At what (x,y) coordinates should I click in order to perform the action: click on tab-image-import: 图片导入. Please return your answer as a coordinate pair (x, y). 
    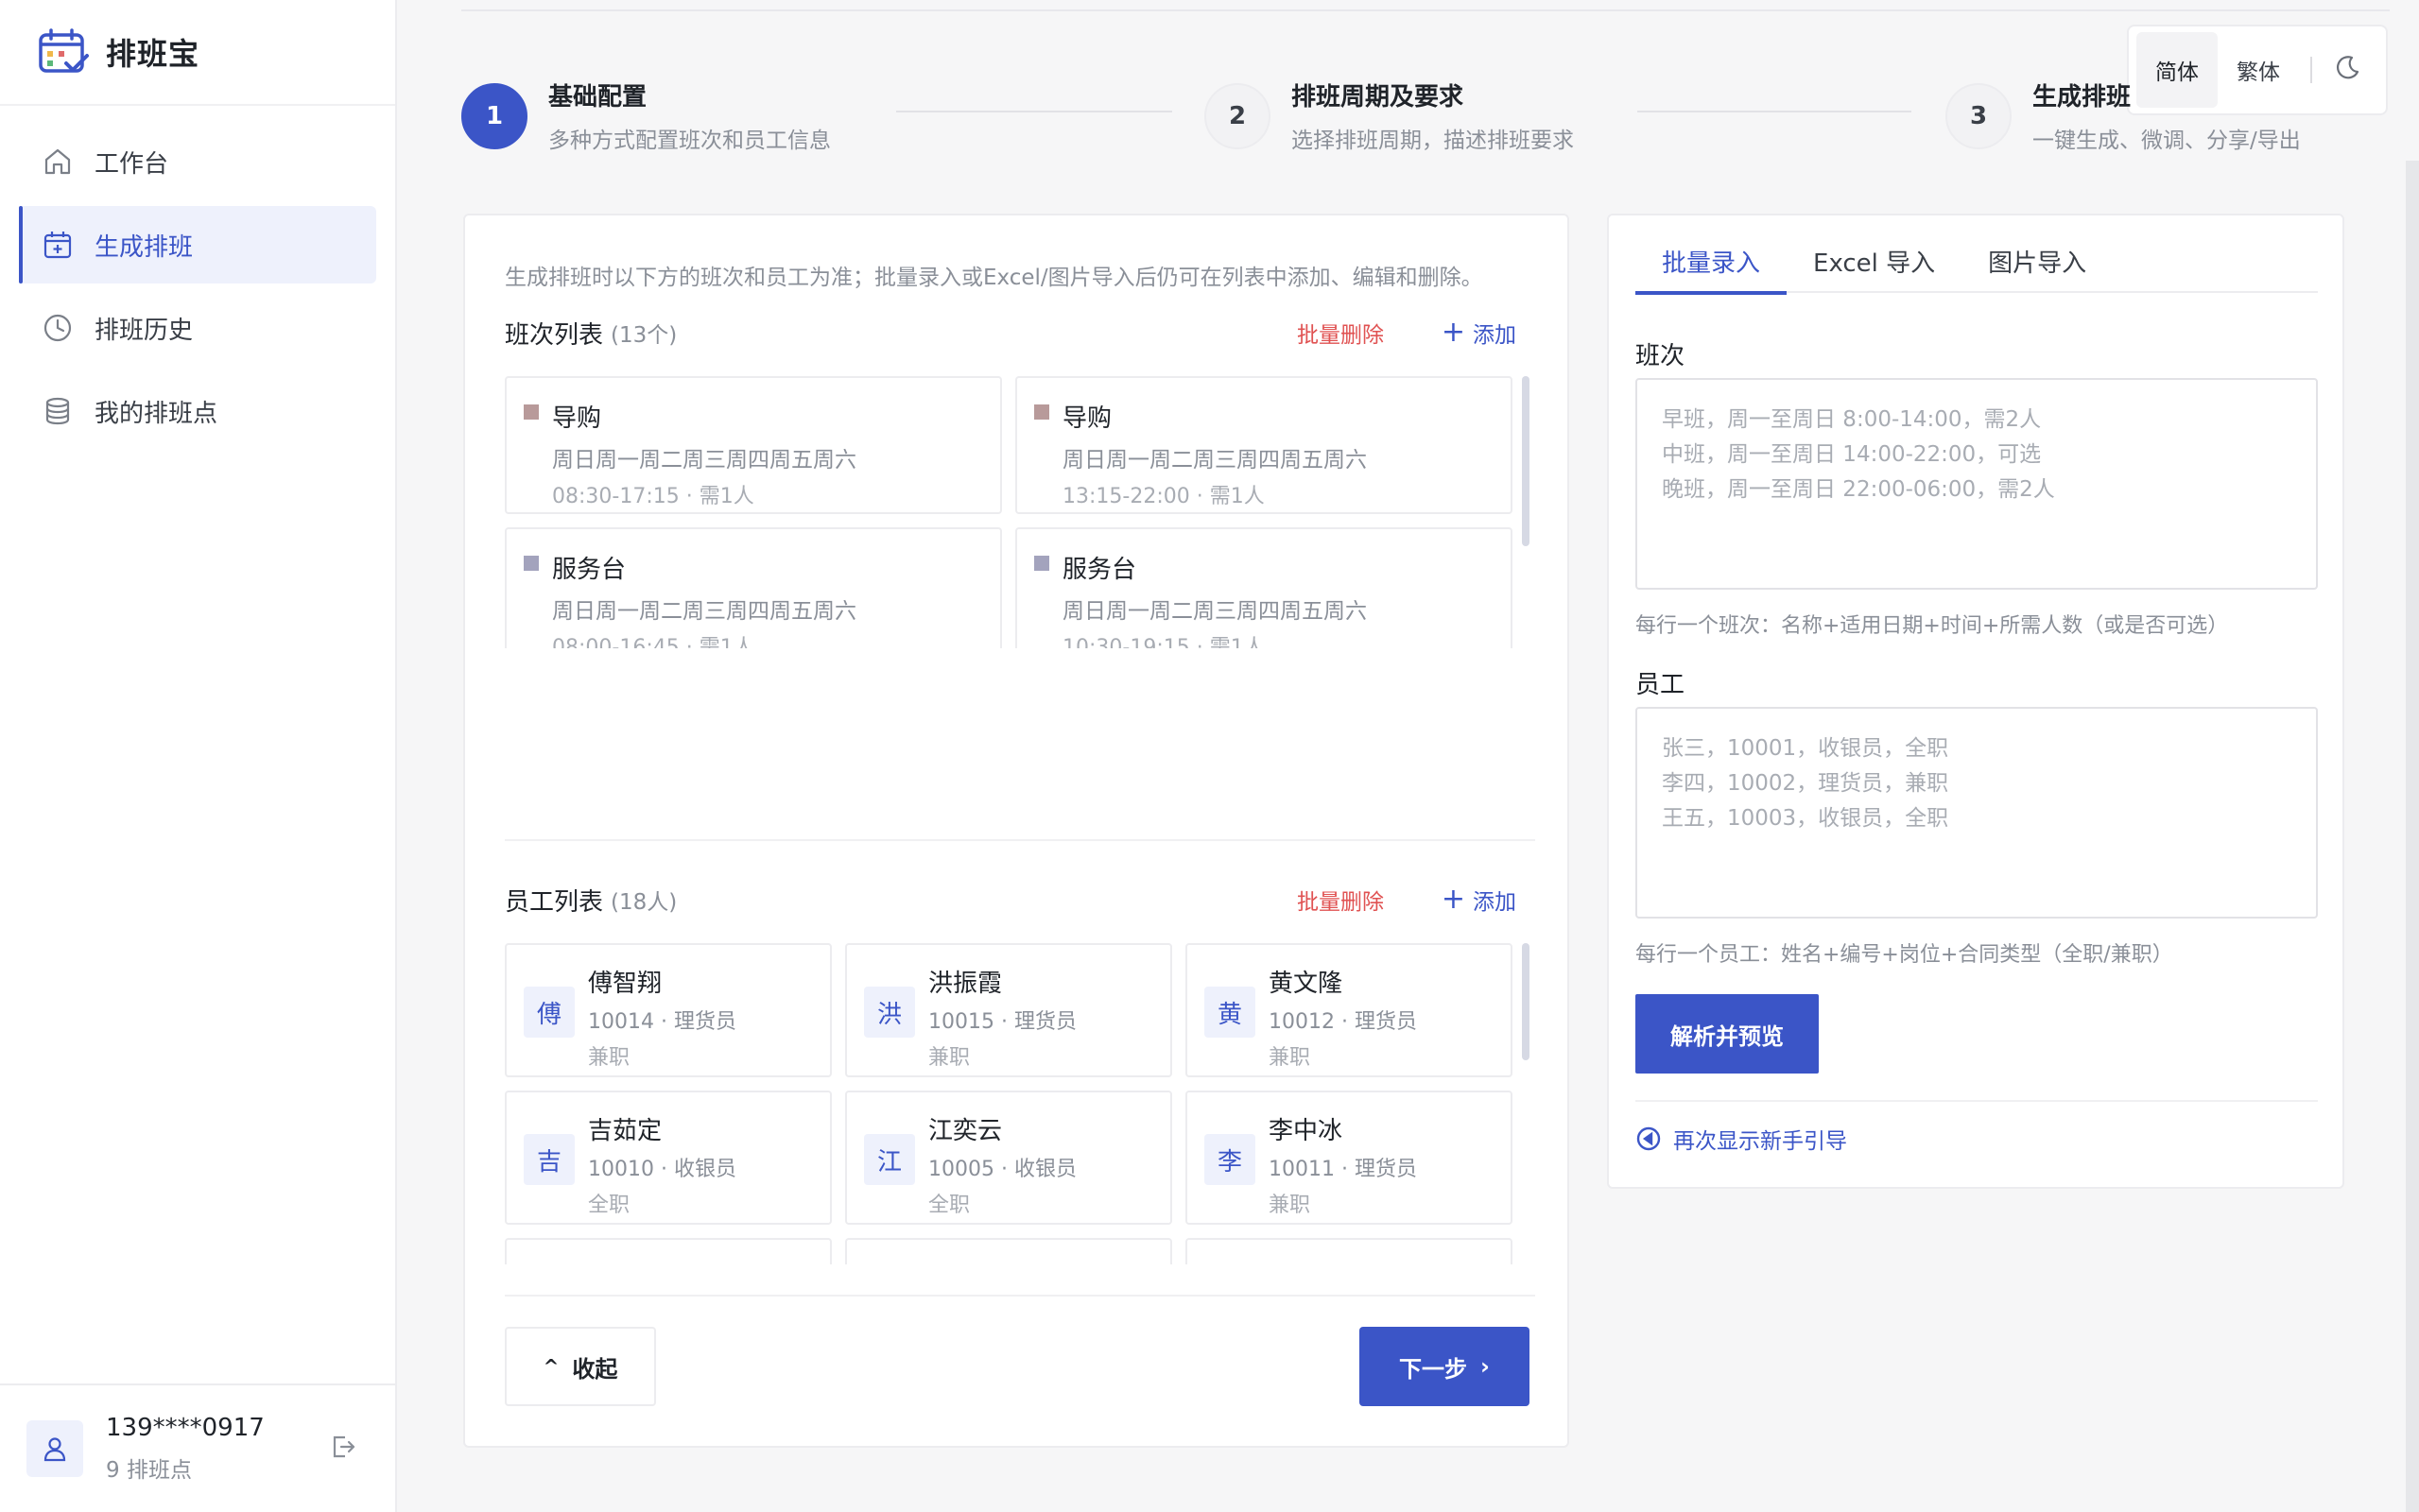
    Looking at the image, I should click on (2037, 268).